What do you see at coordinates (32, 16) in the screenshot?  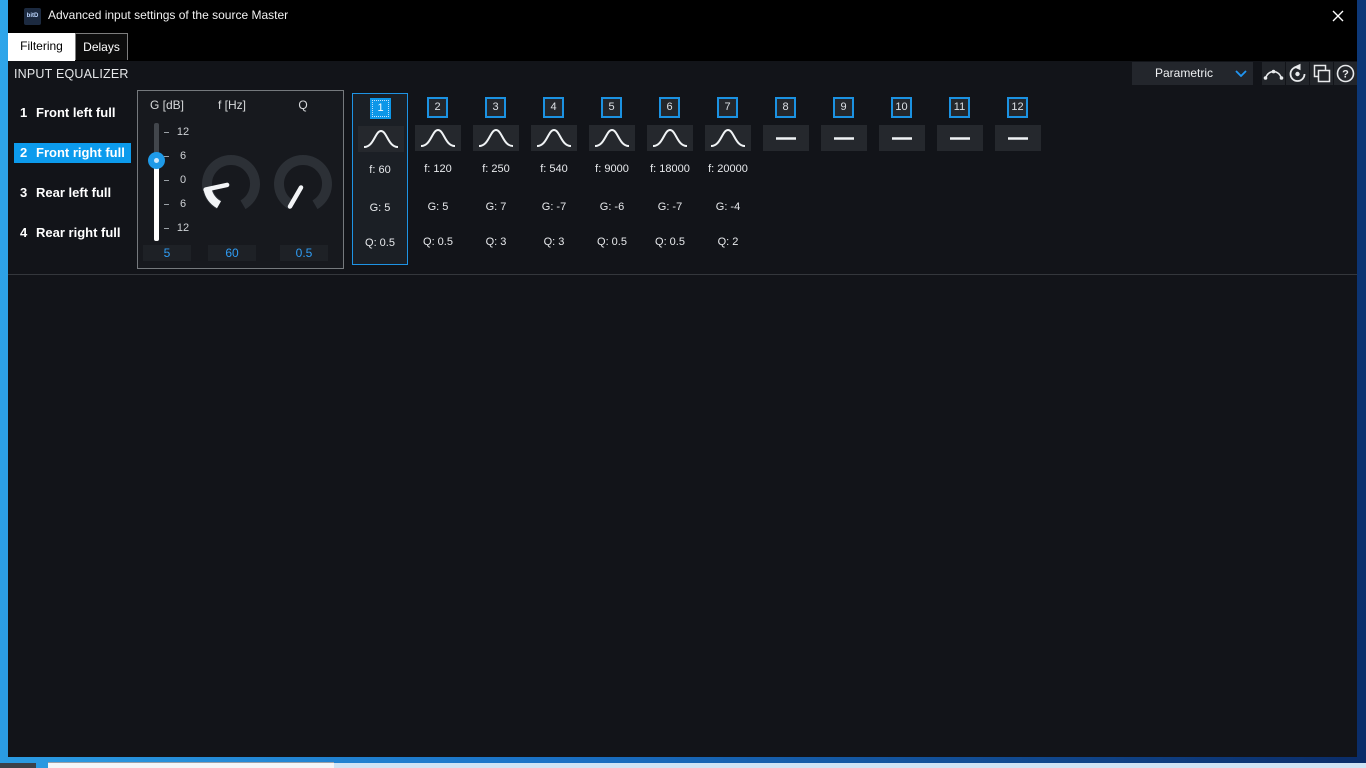 I see `app-icon: bitD` at bounding box center [32, 16].